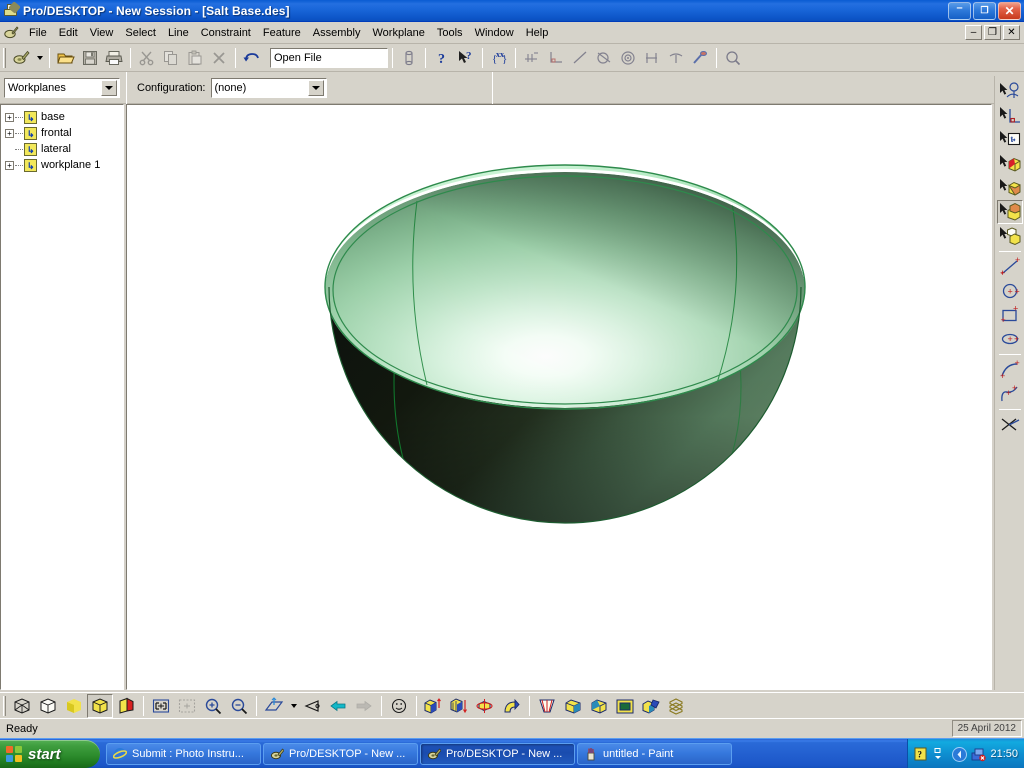 The width and height of the screenshot is (1024, 768). Describe the element at coordinates (537, 33) in the screenshot. I see `menu-item-help: Help` at that location.